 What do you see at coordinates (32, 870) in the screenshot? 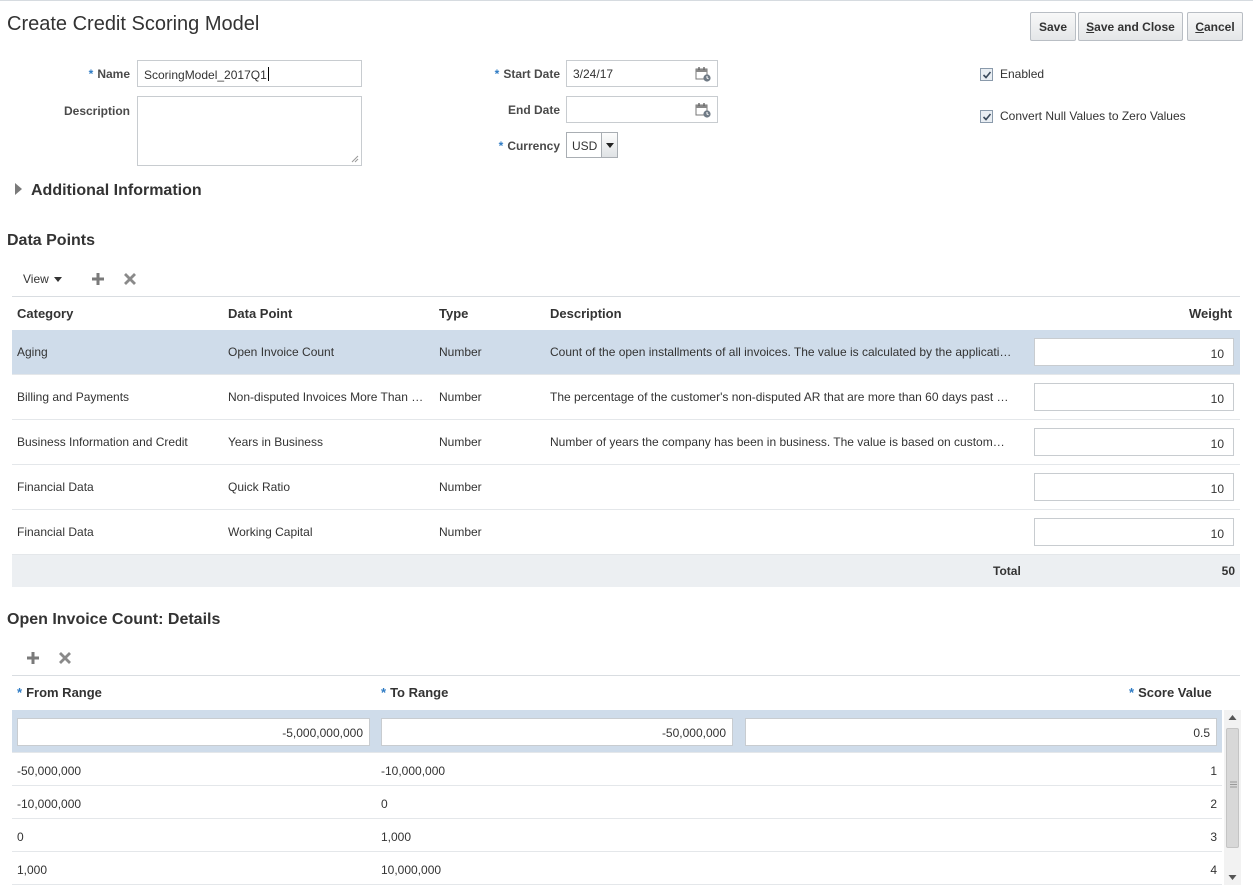
I see `from-range-cell: 1,000` at bounding box center [32, 870].